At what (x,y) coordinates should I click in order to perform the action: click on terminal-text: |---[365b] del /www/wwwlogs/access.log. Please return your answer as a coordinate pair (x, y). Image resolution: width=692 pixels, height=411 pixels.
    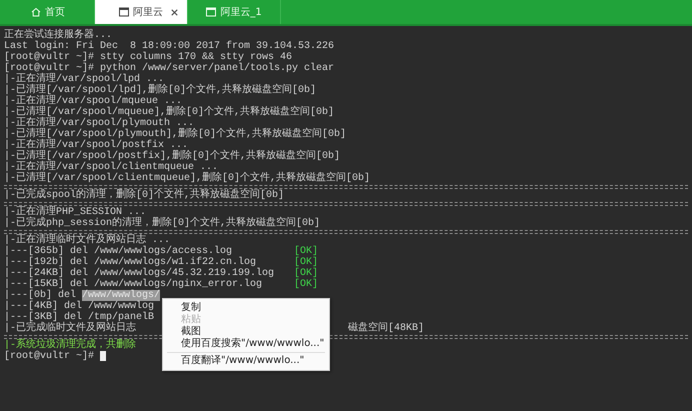
    Looking at the image, I should click on (118, 251).